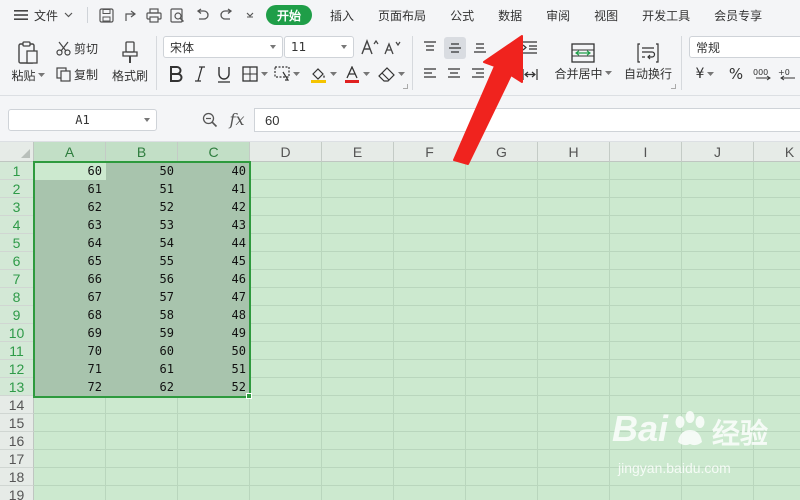 This screenshot has width=800, height=500. Describe the element at coordinates (17, 405) in the screenshot. I see `row-header-14: 14` at that location.